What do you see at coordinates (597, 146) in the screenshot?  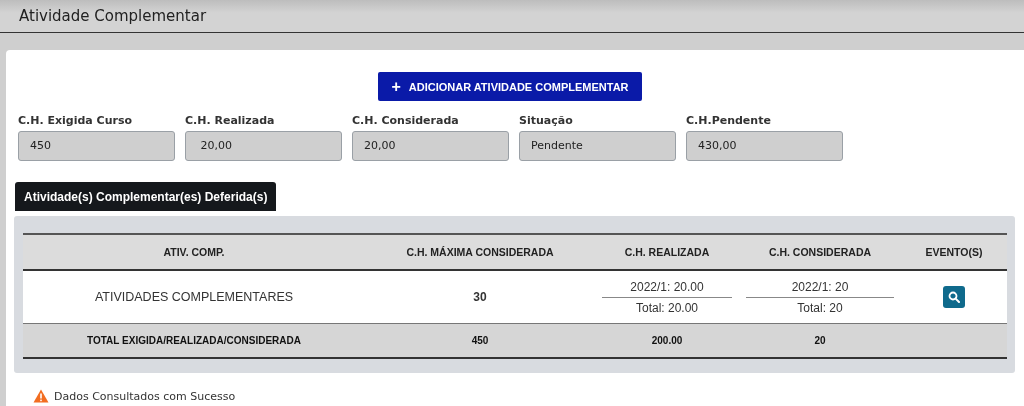 I see `readonly-field: Pendente` at bounding box center [597, 146].